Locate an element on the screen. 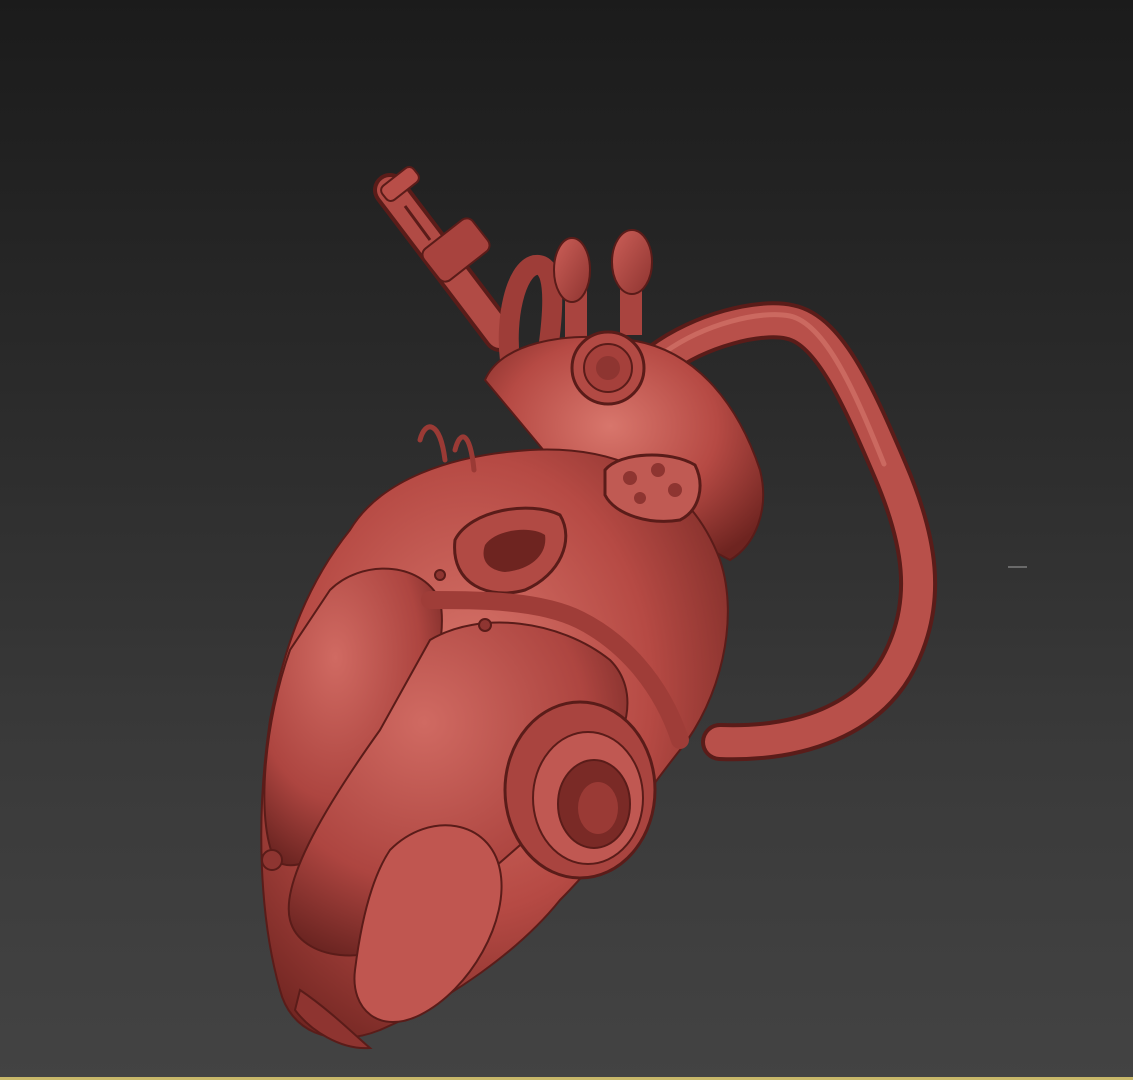 This screenshot has height=1080, width=1133. axis-tick is located at coordinates (1017, 567).